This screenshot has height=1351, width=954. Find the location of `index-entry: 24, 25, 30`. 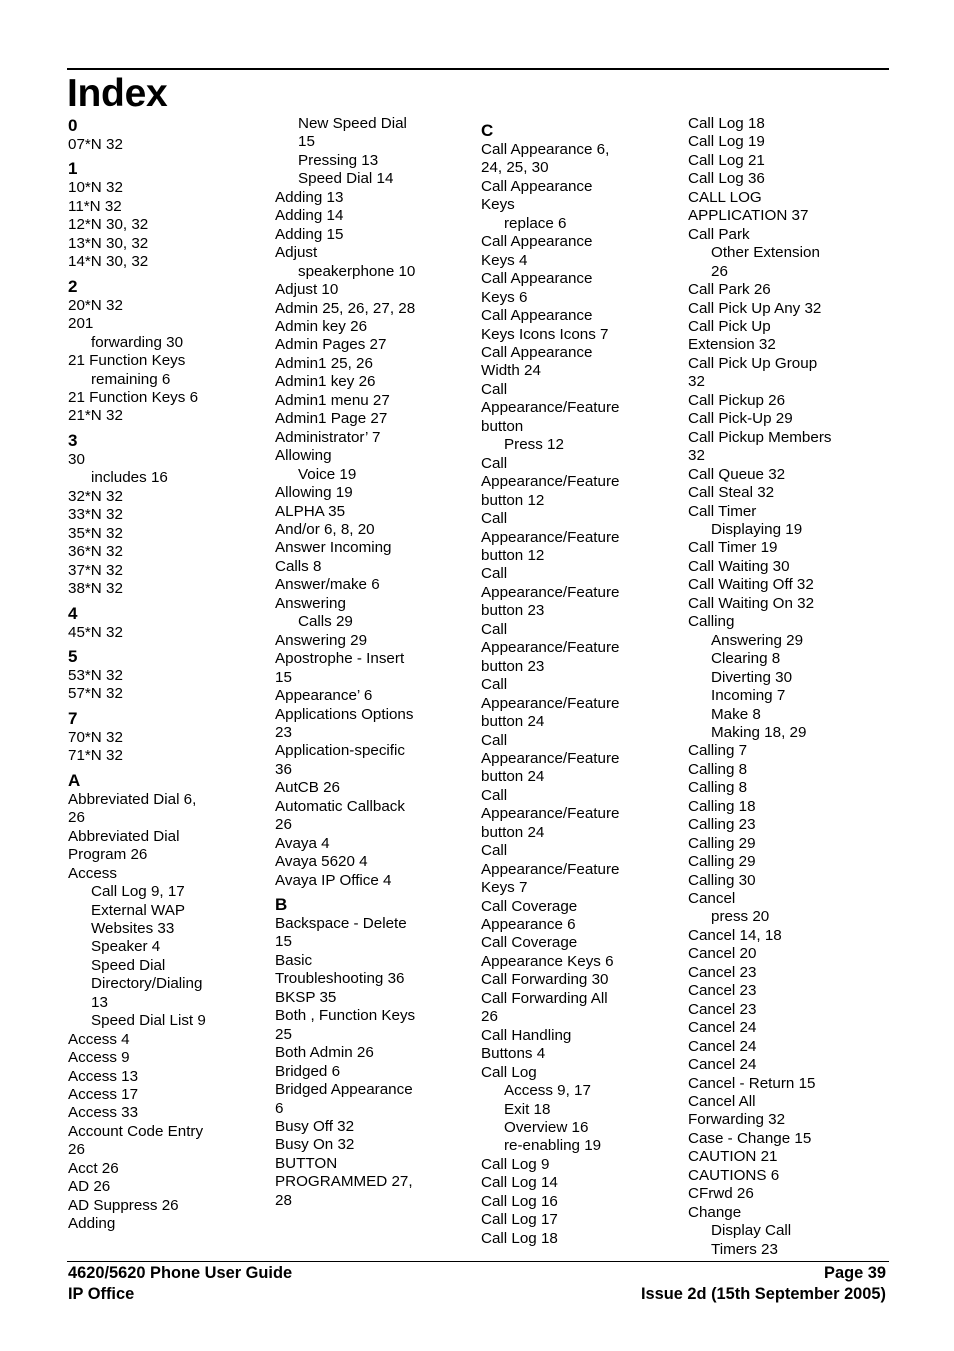

index-entry: 24, 25, 30 is located at coordinates (515, 168).